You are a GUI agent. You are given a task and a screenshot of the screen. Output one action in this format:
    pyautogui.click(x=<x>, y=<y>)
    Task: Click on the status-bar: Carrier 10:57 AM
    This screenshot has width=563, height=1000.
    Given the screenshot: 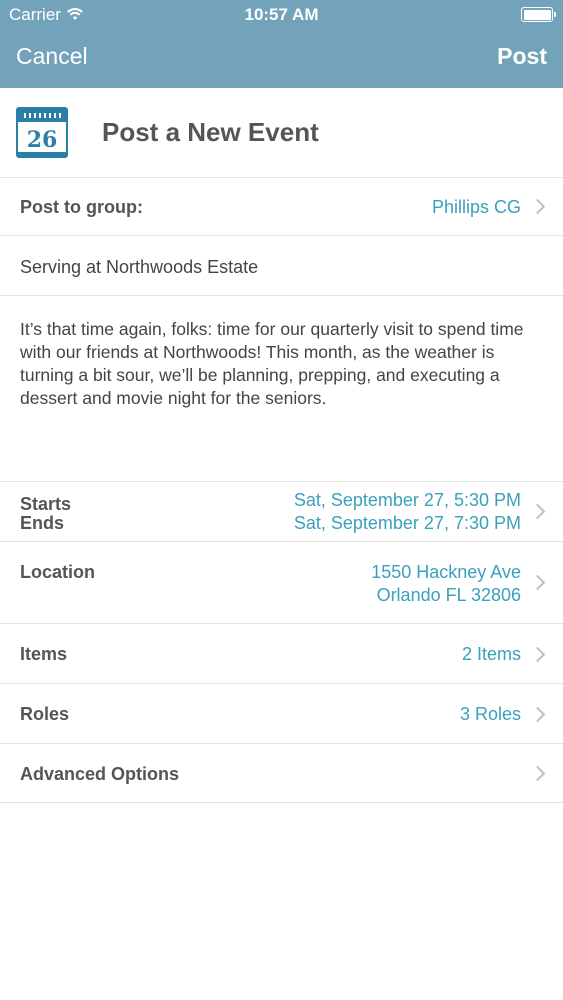 What is the action you would take?
    pyautogui.click(x=281, y=15)
    